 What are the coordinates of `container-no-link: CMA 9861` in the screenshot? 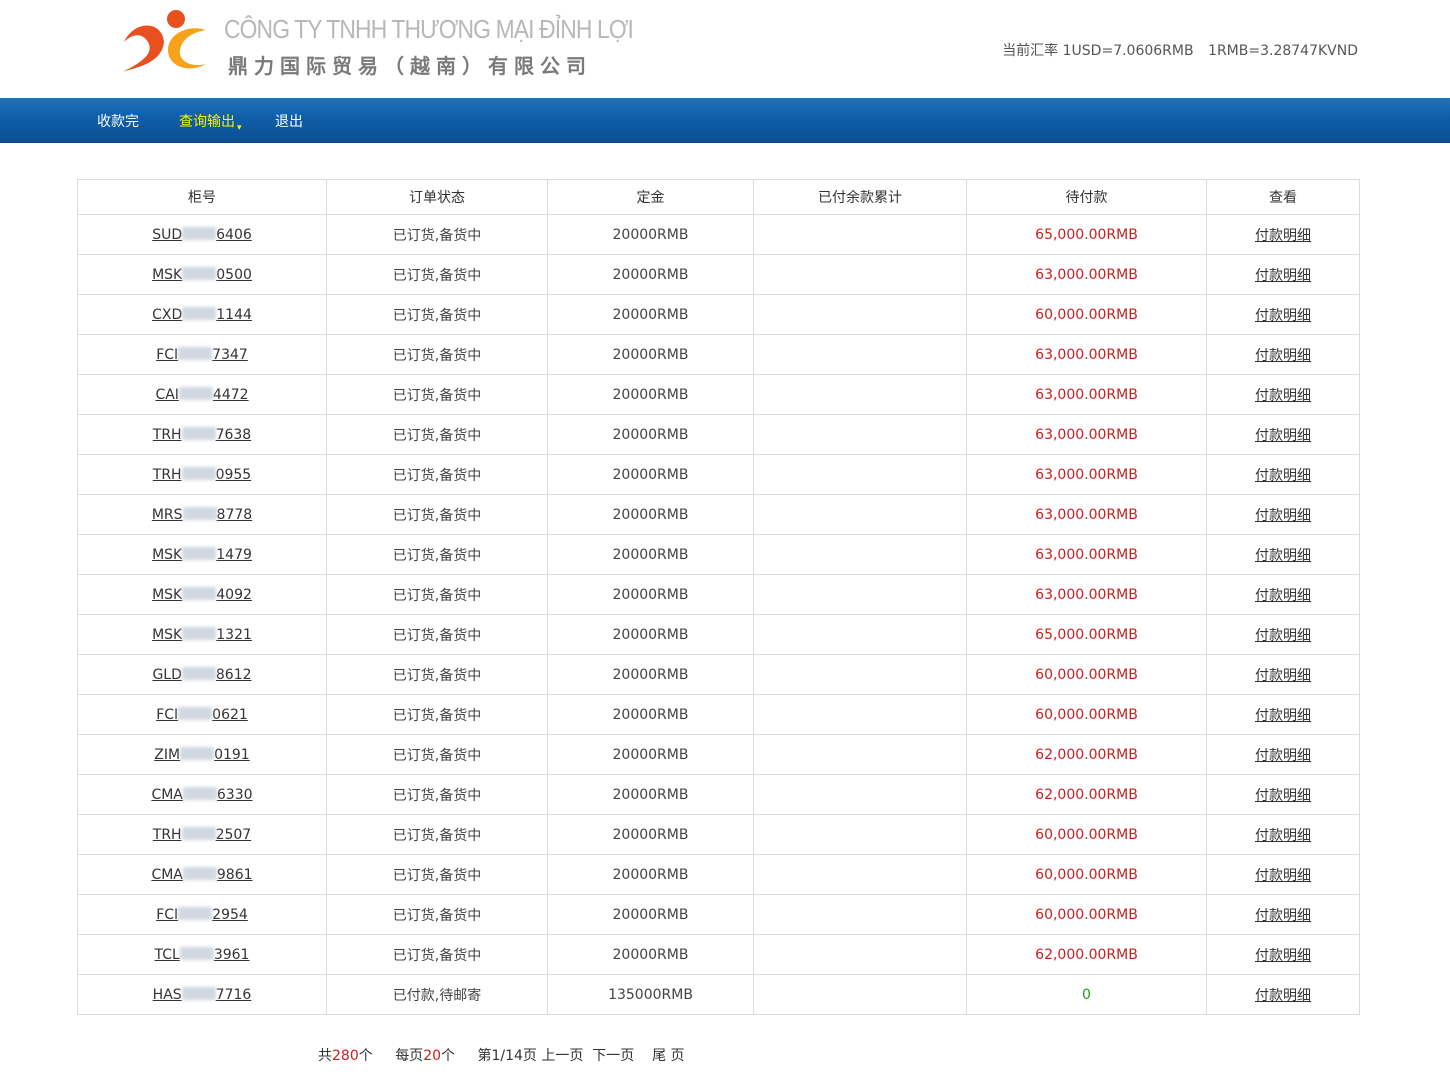 It's located at (202, 874).